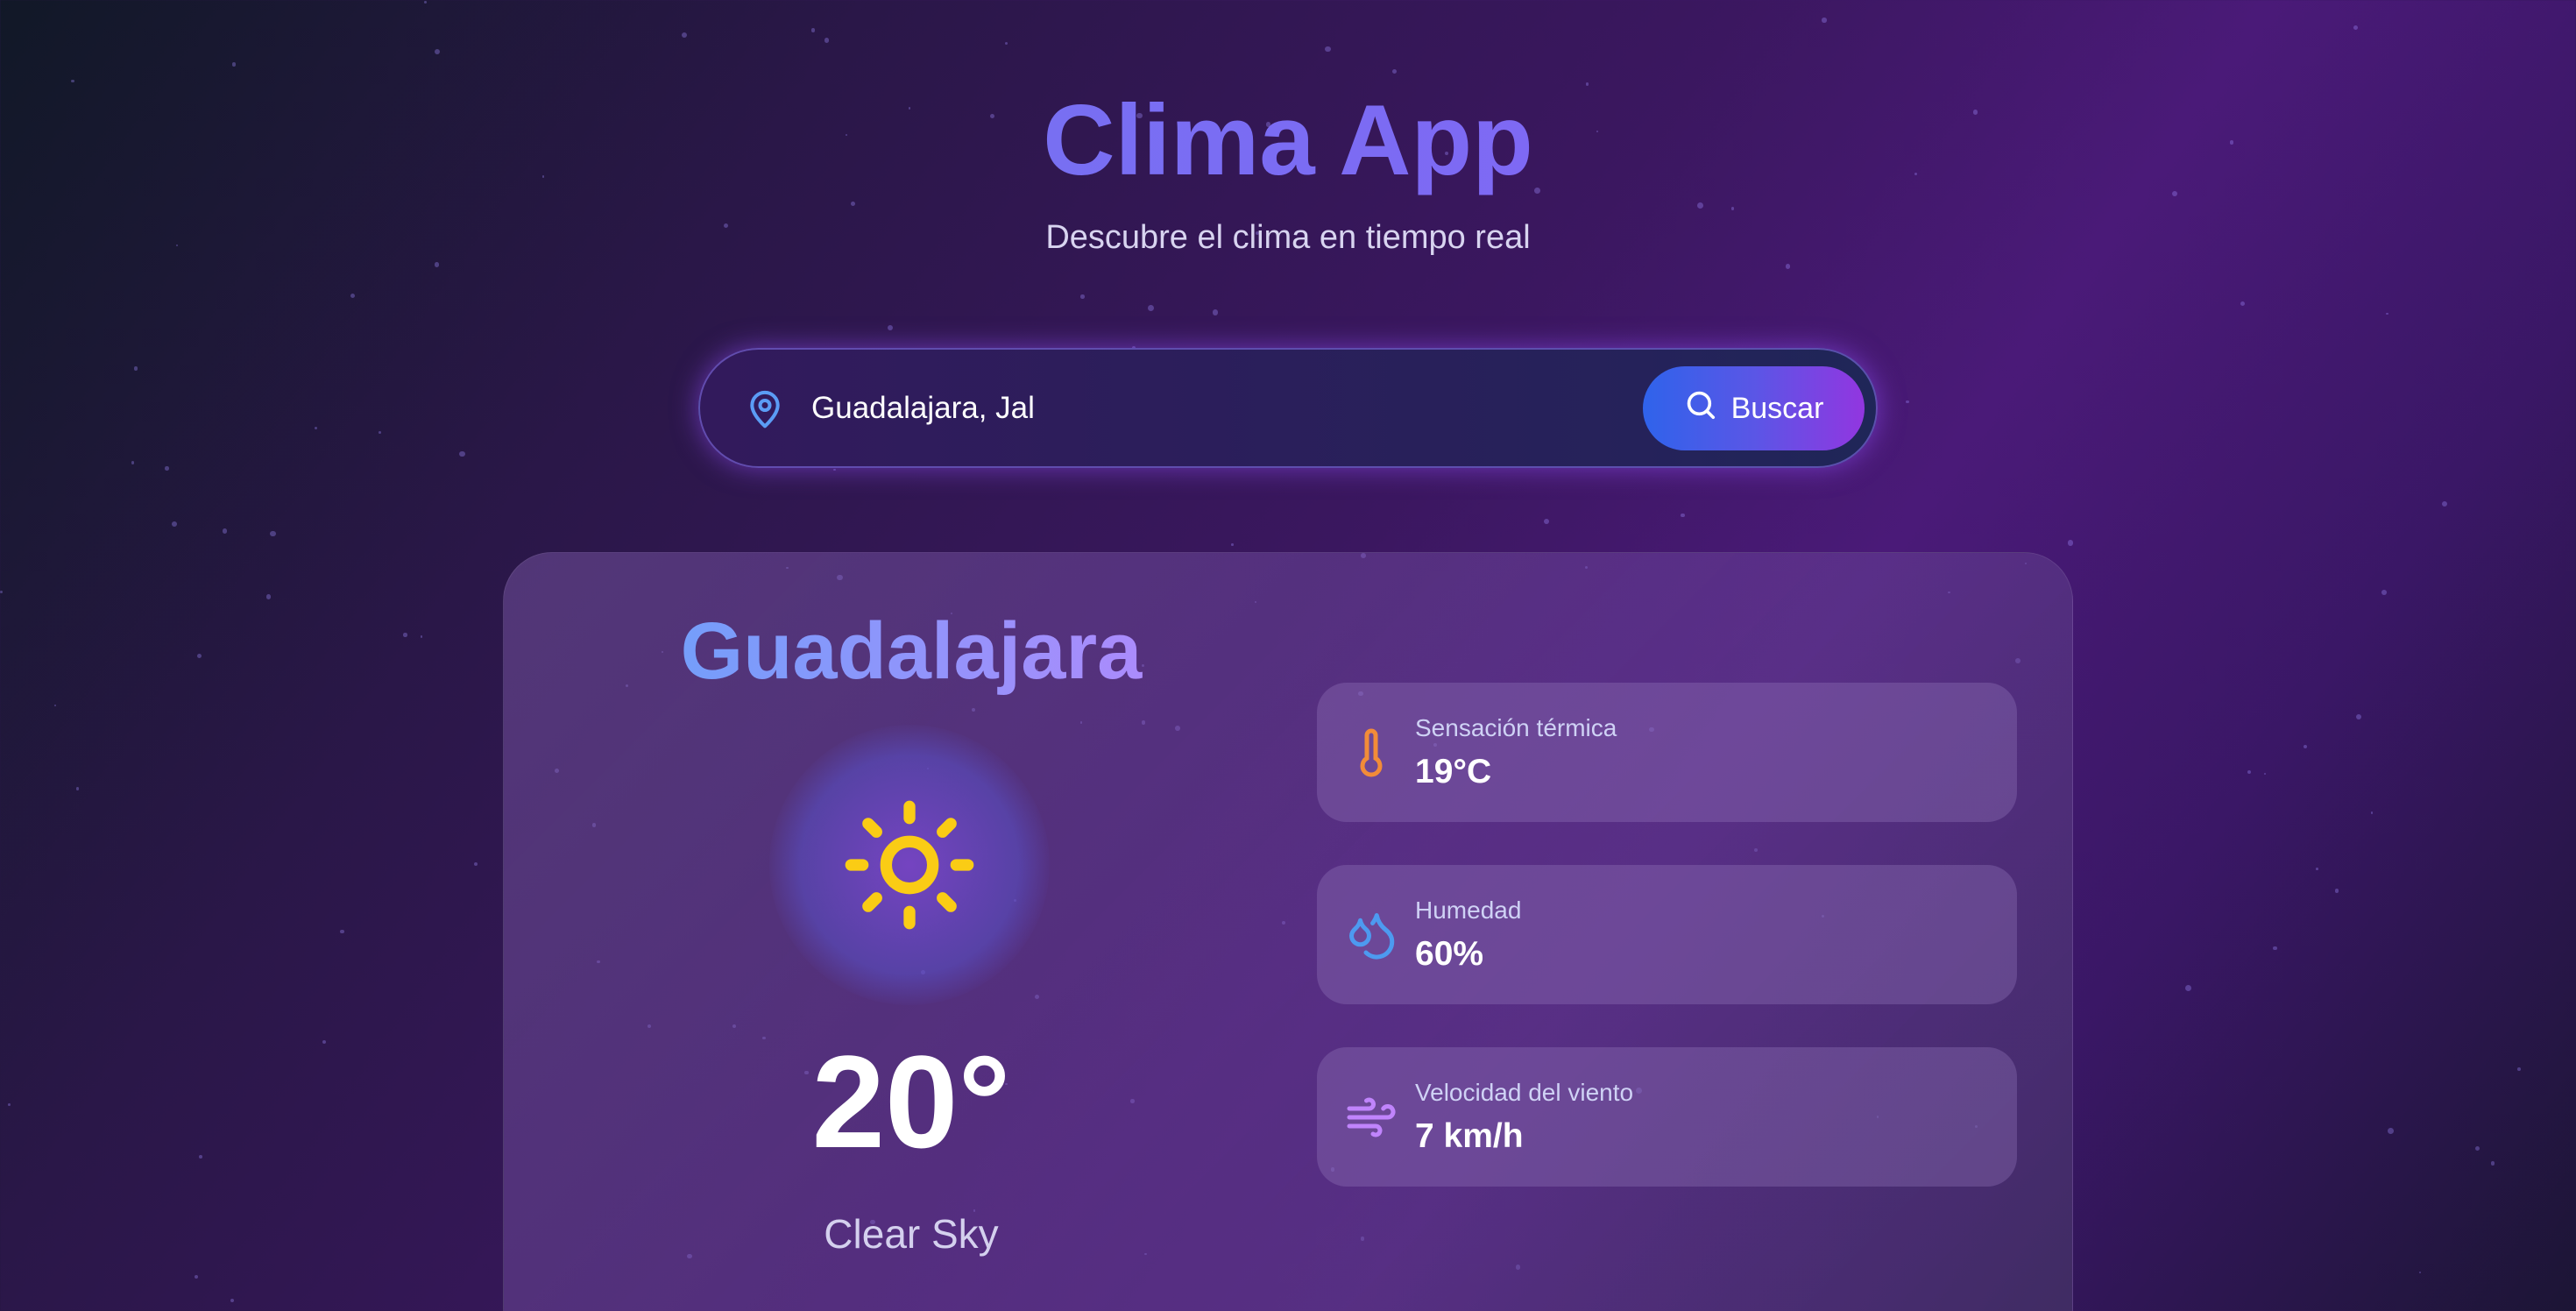 Image resolution: width=2576 pixels, height=1311 pixels. I want to click on map-pin-icon, so click(765, 412).